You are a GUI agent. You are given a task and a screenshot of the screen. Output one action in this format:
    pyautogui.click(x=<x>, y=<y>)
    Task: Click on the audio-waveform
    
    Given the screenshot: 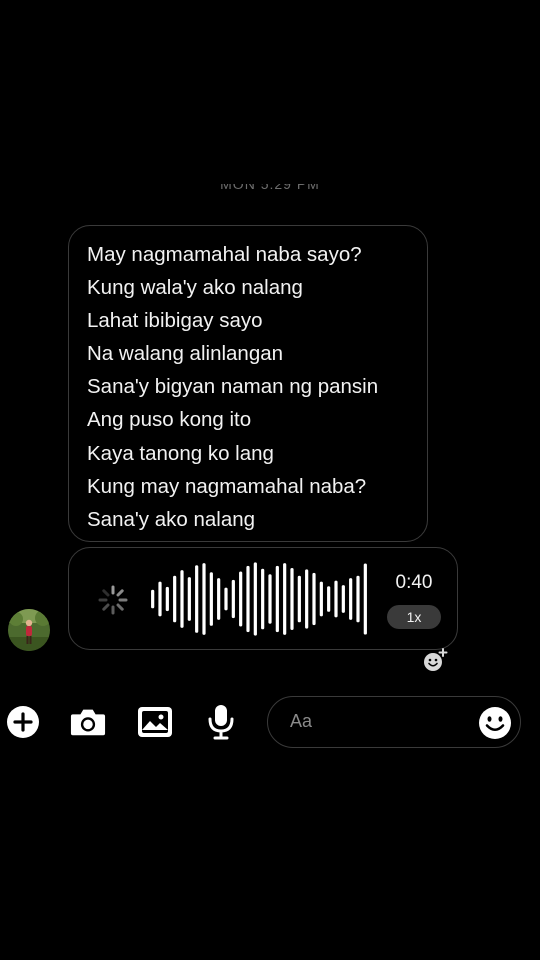 What is the action you would take?
    pyautogui.click(x=259, y=599)
    